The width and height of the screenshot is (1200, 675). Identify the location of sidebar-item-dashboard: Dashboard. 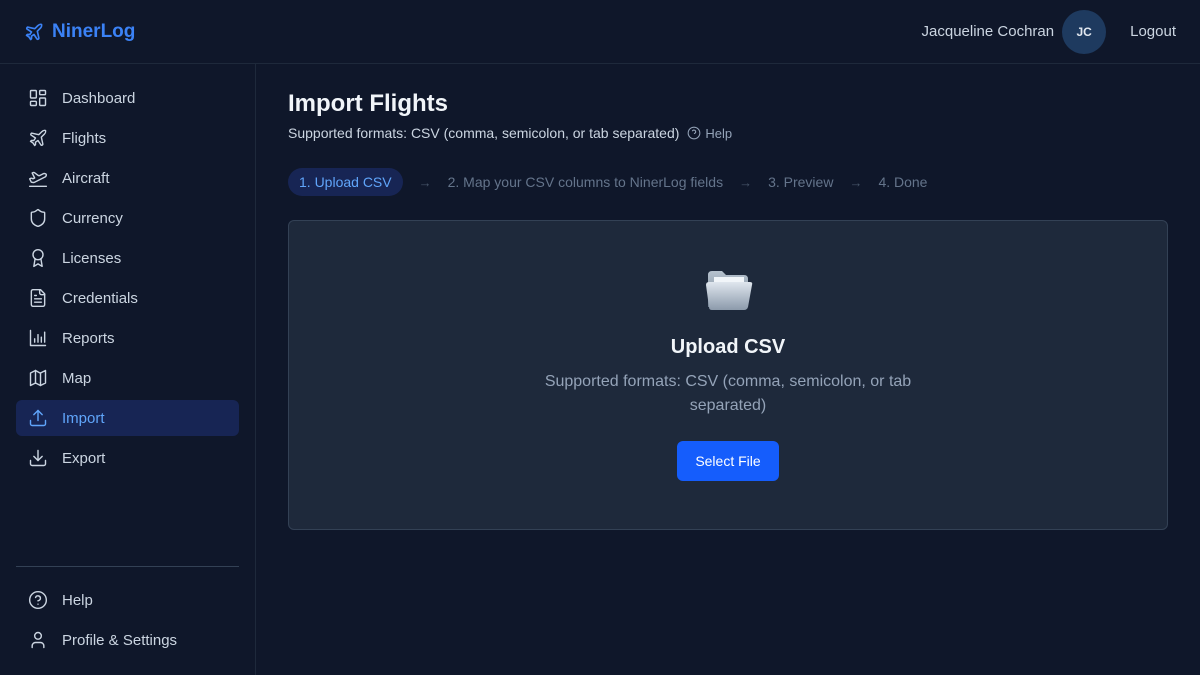
(127, 98).